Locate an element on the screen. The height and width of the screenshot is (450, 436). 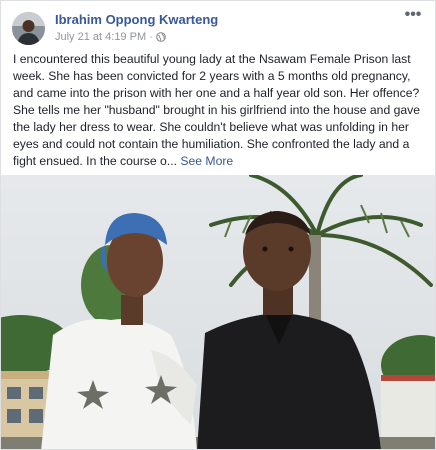
globe-icon is located at coordinates (160, 37).